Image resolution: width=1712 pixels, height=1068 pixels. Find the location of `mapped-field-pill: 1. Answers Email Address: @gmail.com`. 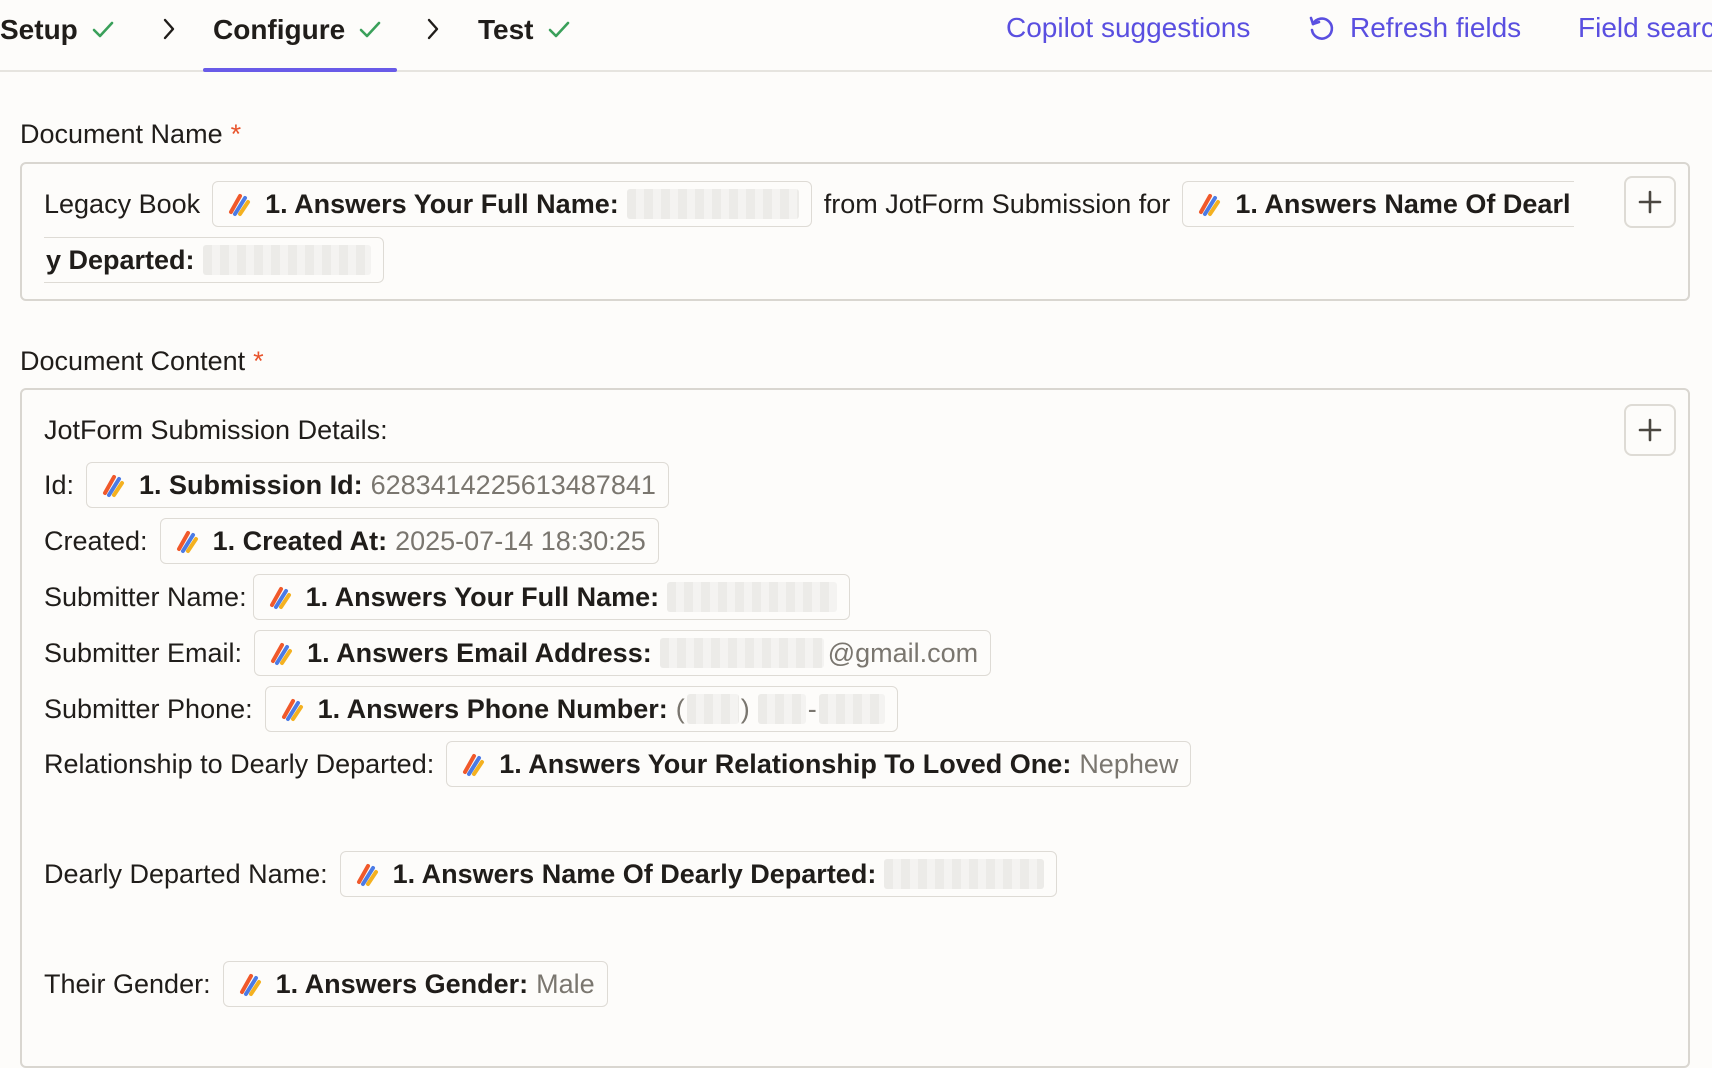

mapped-field-pill: 1. Answers Email Address: @gmail.com is located at coordinates (623, 653).